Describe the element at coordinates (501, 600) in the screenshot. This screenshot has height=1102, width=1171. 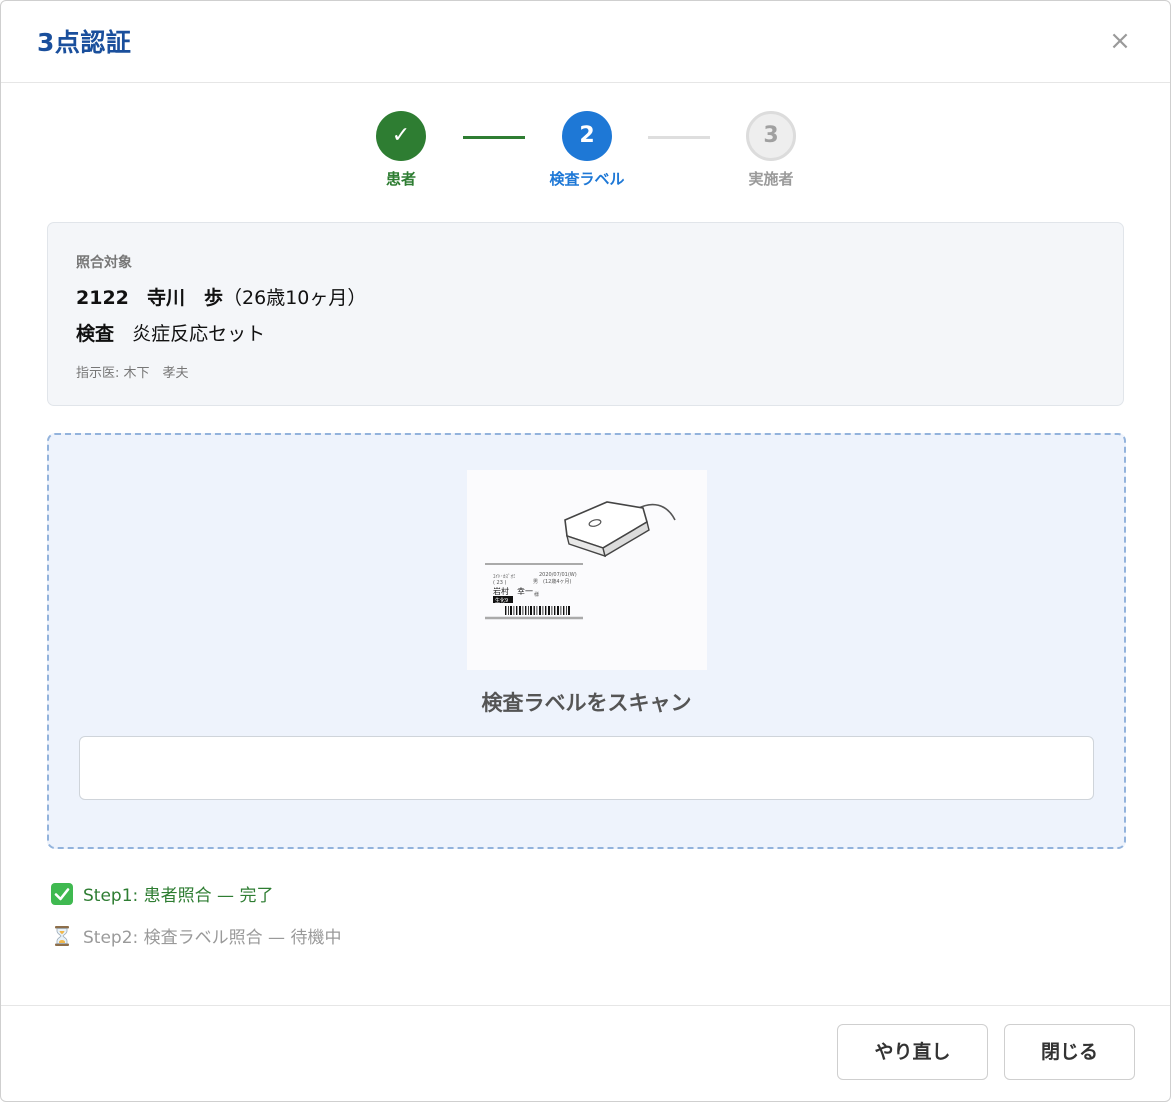
I see `label-tag: 生化9` at that location.